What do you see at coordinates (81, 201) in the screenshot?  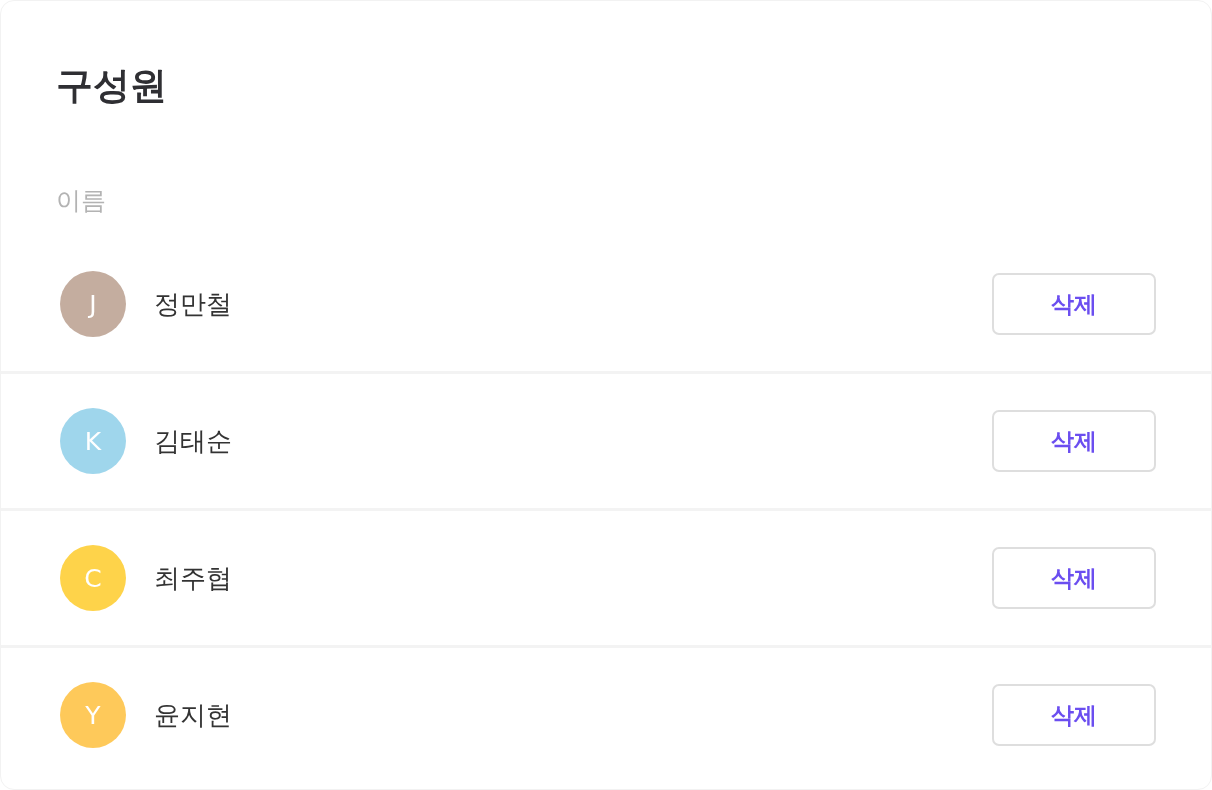 I see `column-header: 이름` at bounding box center [81, 201].